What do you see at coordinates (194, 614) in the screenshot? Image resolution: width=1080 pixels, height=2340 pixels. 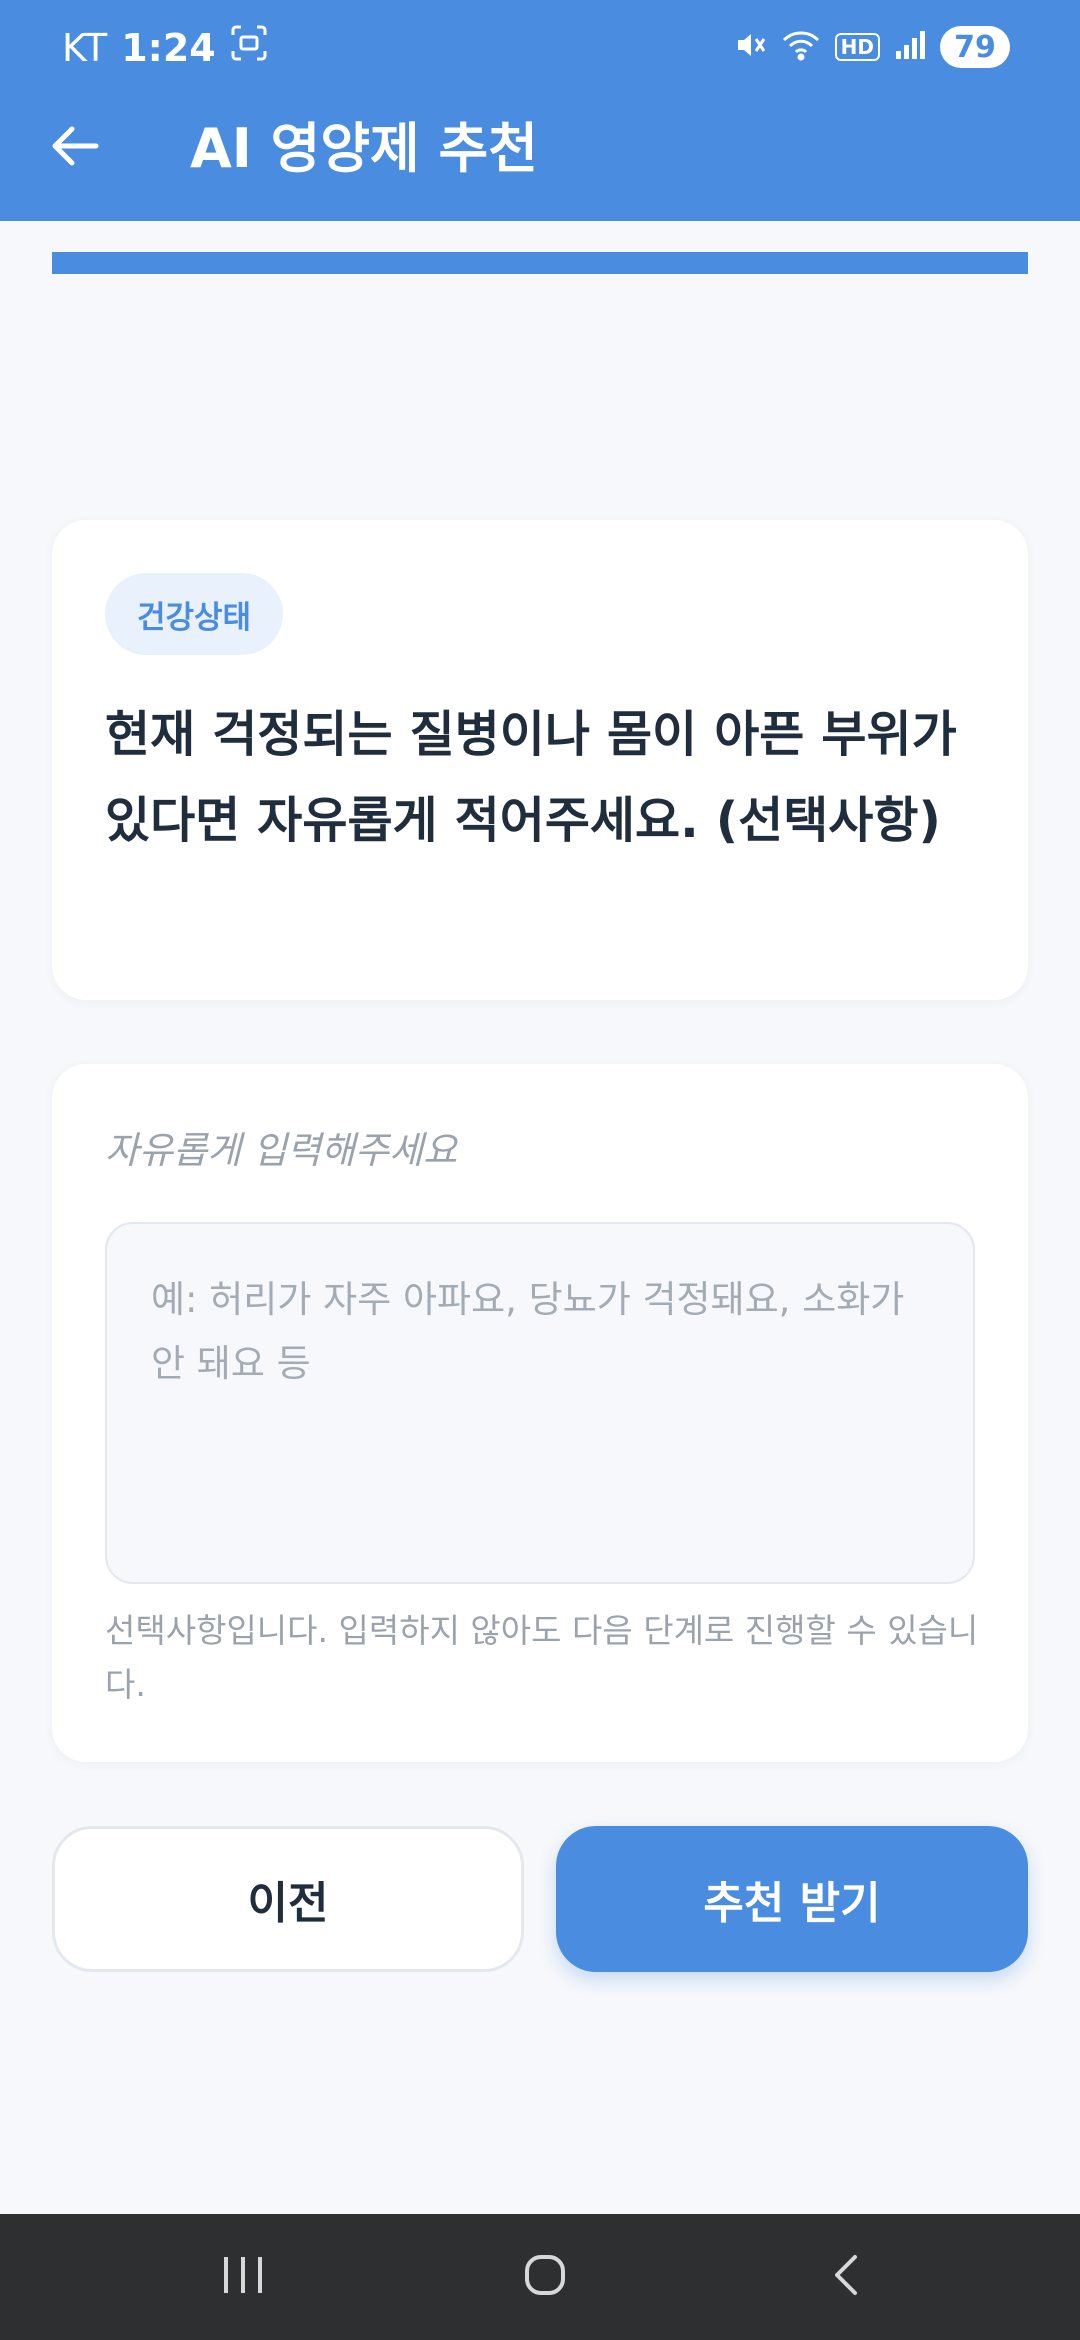 I see `category-badge: 건강상태` at bounding box center [194, 614].